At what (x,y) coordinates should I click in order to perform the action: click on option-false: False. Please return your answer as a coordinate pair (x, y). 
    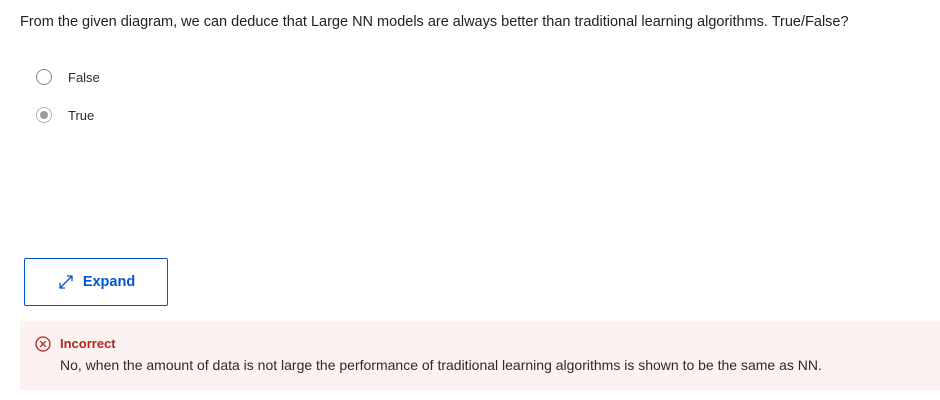
    Looking at the image, I should click on (68, 77).